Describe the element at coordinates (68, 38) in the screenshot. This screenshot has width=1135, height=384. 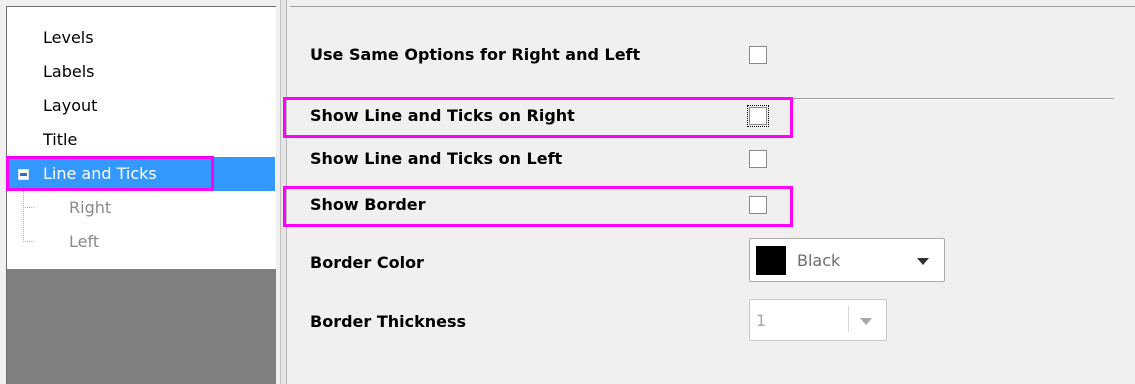
I see `tree-item-levels: Levels` at that location.